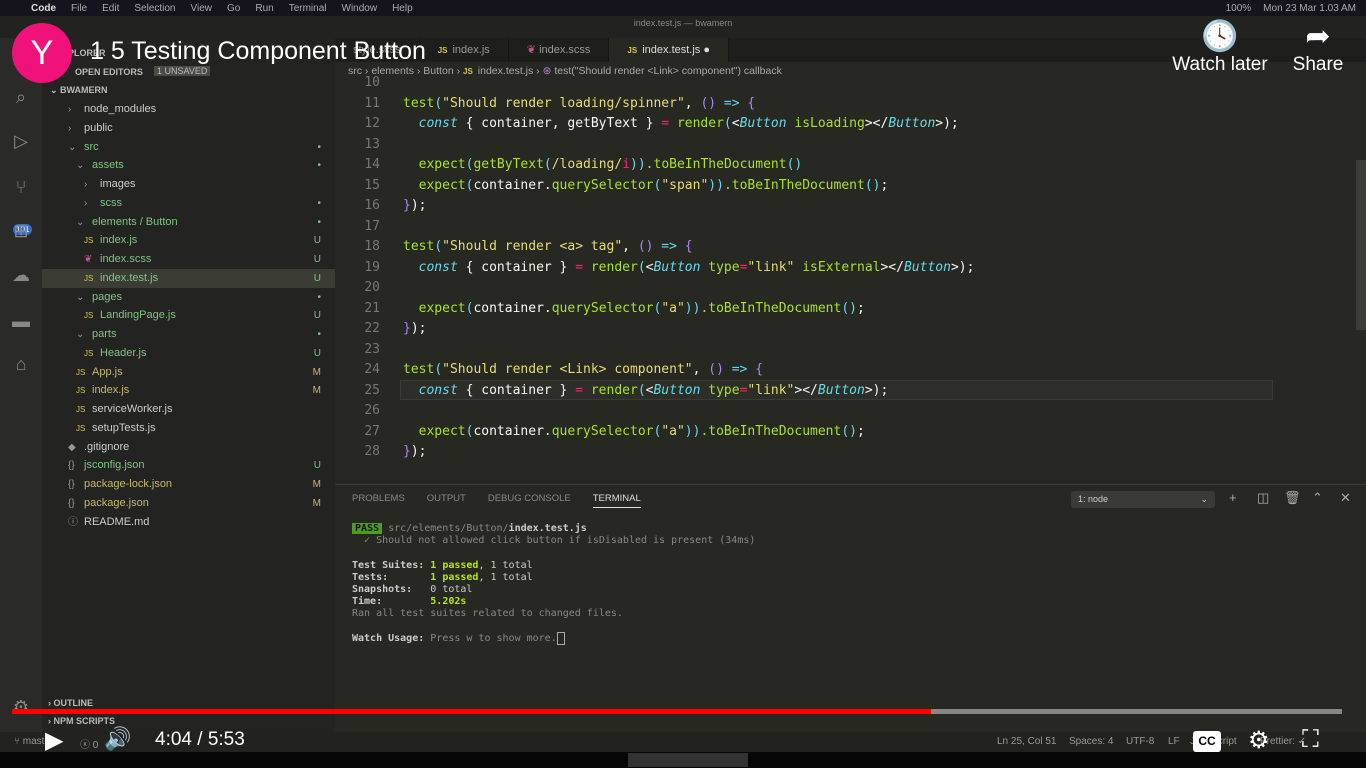 Image resolution: width=1366 pixels, height=768 pixels. I want to click on panel-tabs: PROBLEMS OUTPUT DEBUG CONSOLE TERMINAL, so click(496, 500).